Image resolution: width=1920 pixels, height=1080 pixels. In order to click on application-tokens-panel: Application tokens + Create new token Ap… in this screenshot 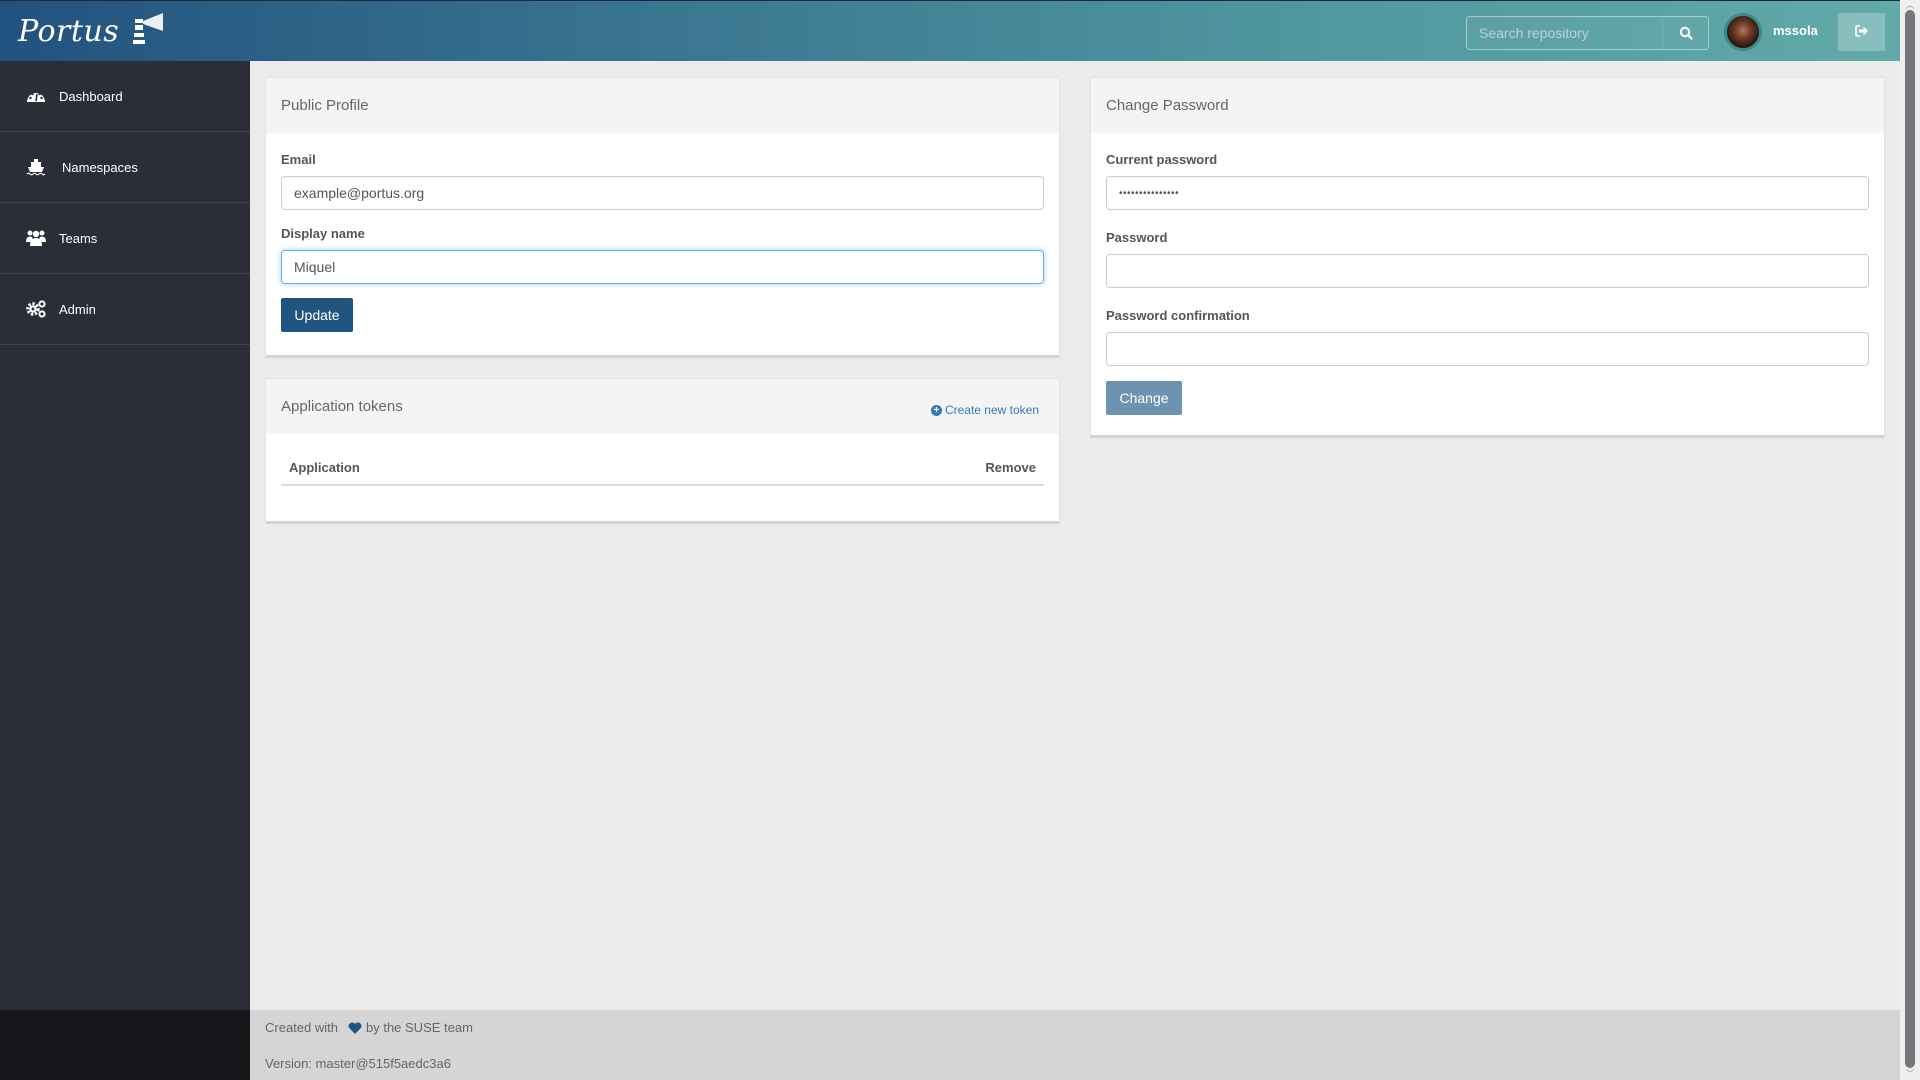, I will do `click(662, 451)`.